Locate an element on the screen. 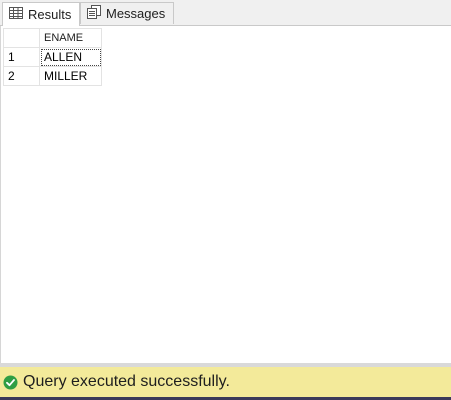 The image size is (451, 400). column-header-ename: ENAME is located at coordinates (70, 38).